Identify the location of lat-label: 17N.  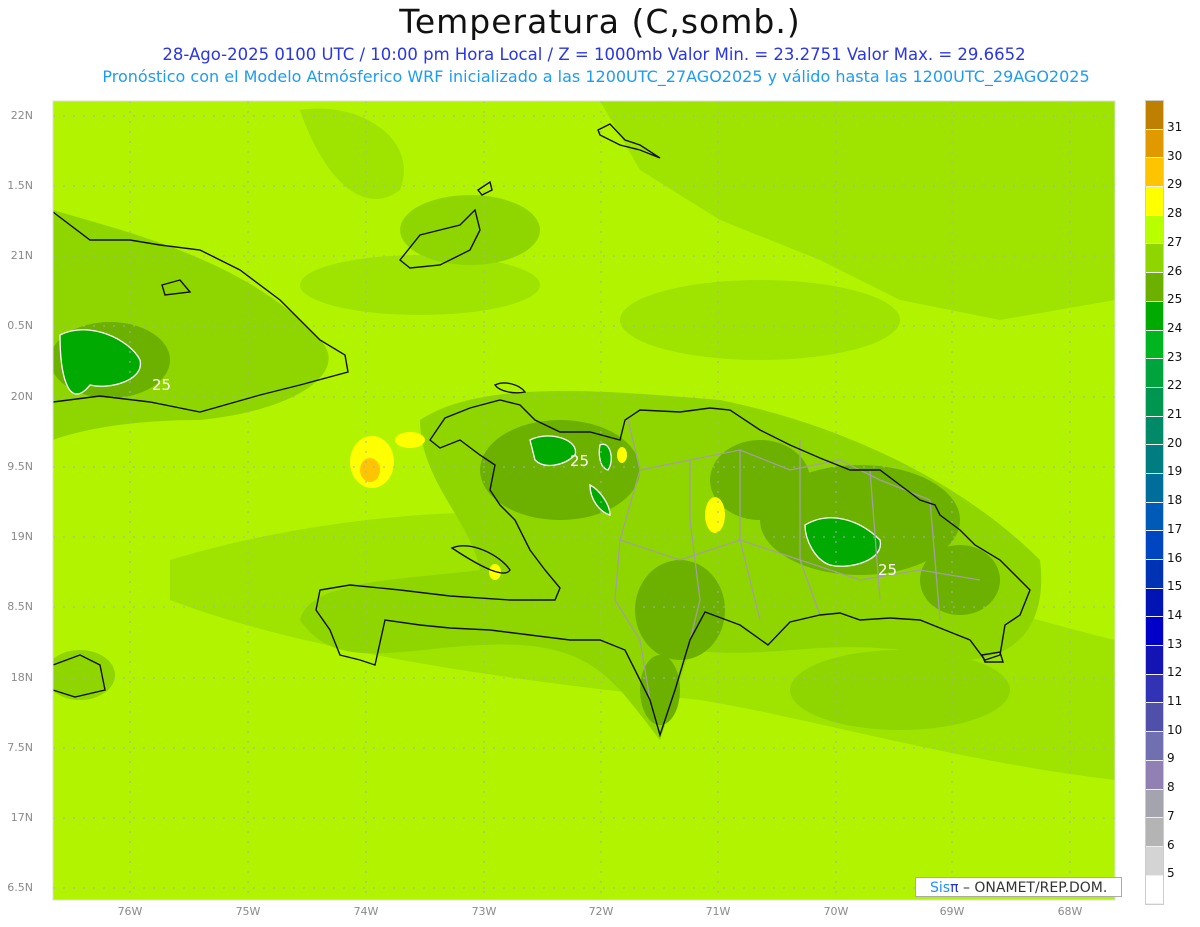
(21, 817).